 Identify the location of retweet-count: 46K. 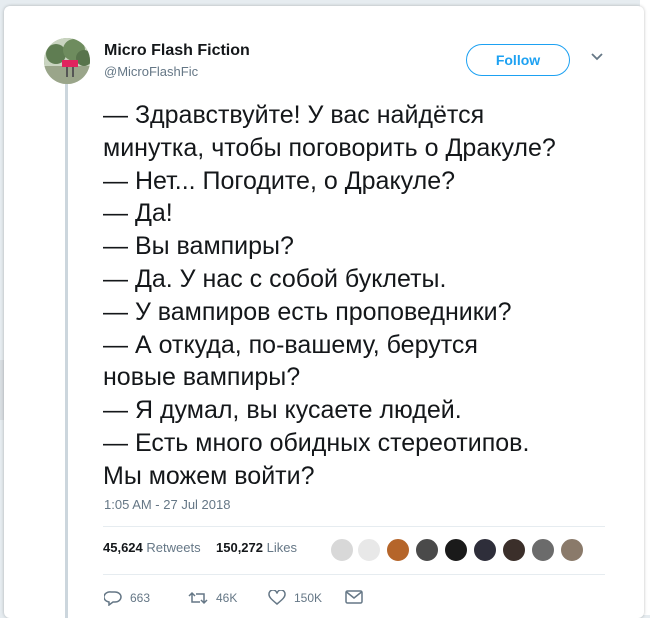
(227, 598).